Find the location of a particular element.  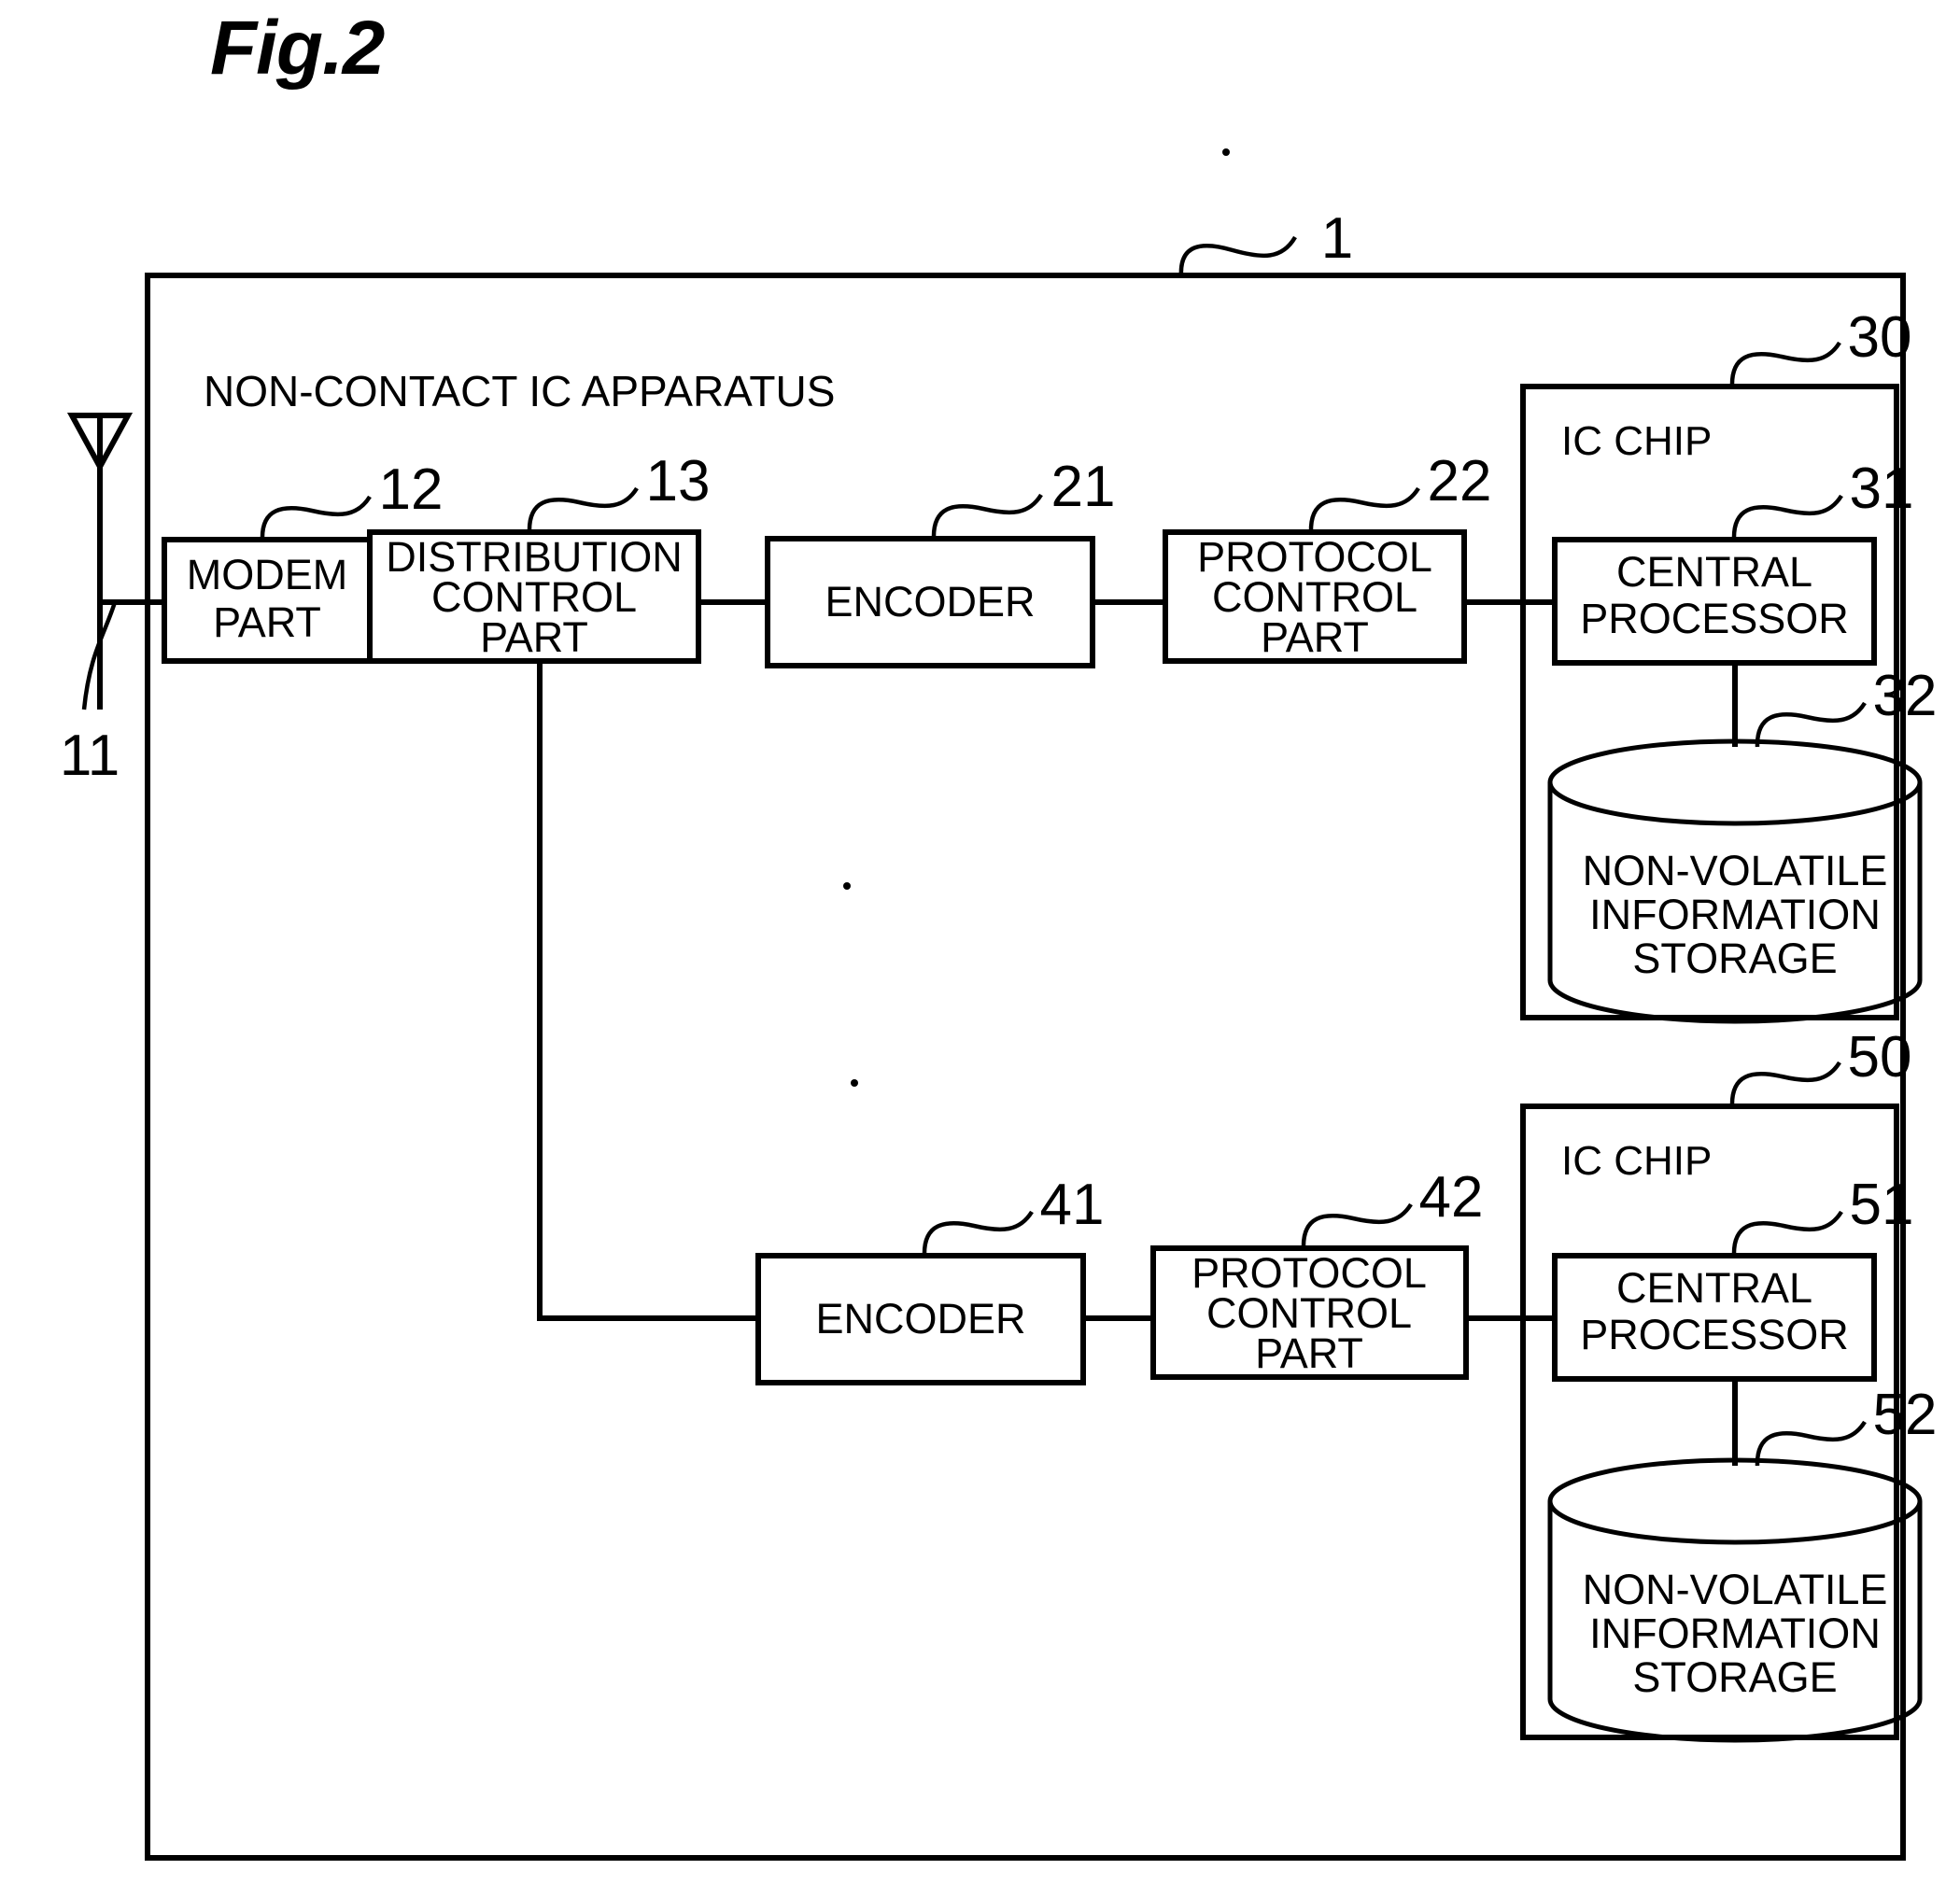

ref-number-13: 13 is located at coordinates (678, 481).